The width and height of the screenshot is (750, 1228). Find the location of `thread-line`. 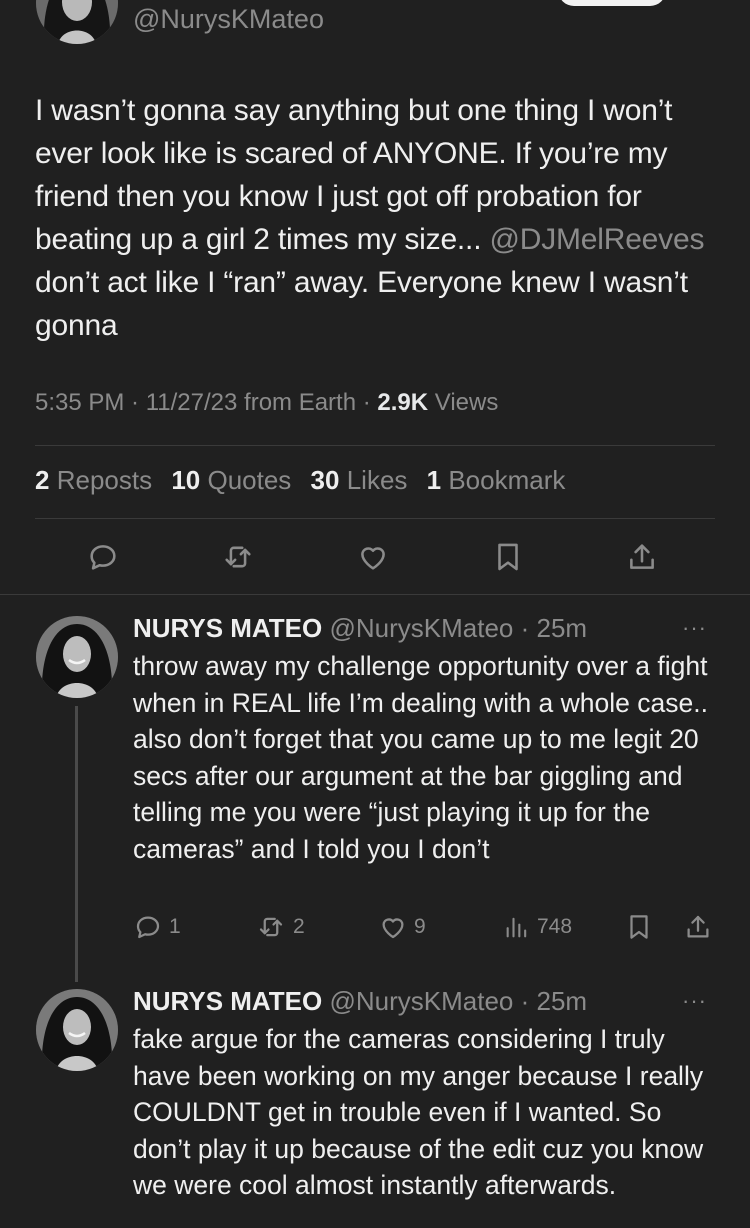

thread-line is located at coordinates (76, 844).